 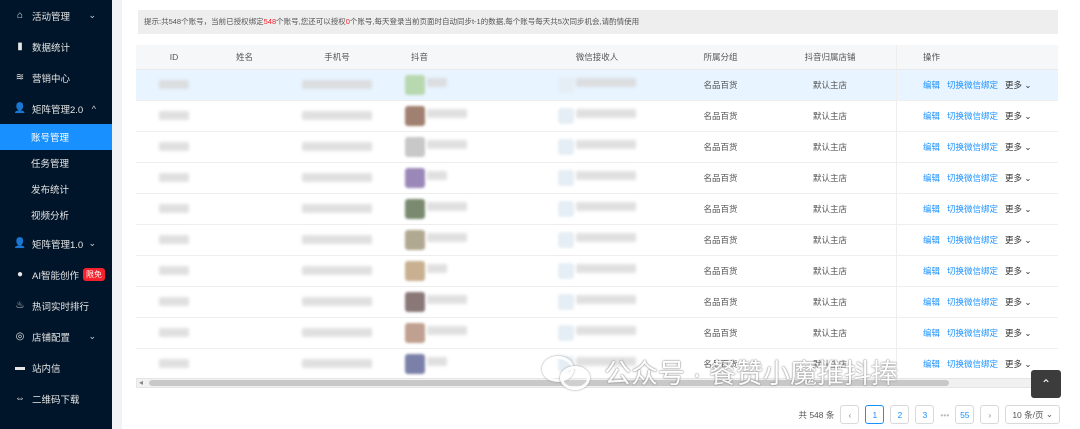 What do you see at coordinates (141, 382) in the screenshot?
I see `scroll-left-icon: ◂` at bounding box center [141, 382].